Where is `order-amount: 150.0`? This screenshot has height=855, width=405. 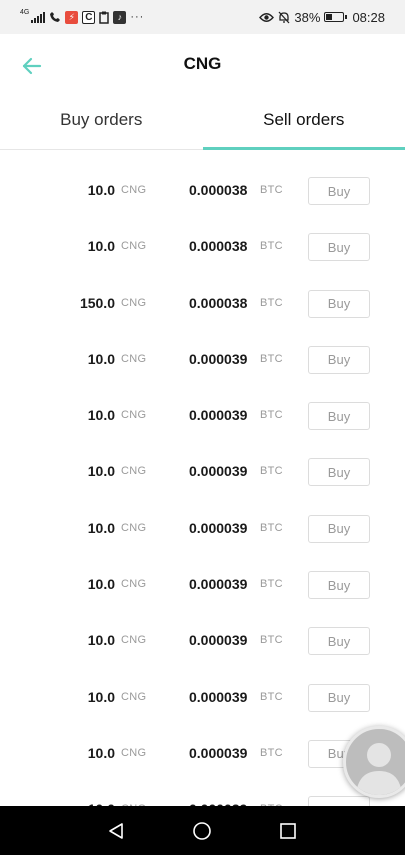
order-amount: 150.0 is located at coordinates (97, 302).